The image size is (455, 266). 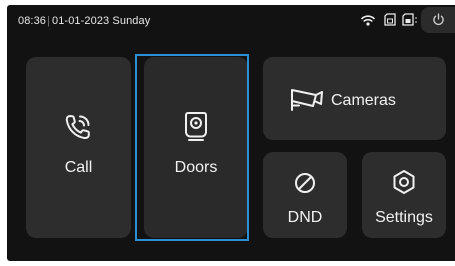 What do you see at coordinates (196, 167) in the screenshot?
I see `doors-label: Doors` at bounding box center [196, 167].